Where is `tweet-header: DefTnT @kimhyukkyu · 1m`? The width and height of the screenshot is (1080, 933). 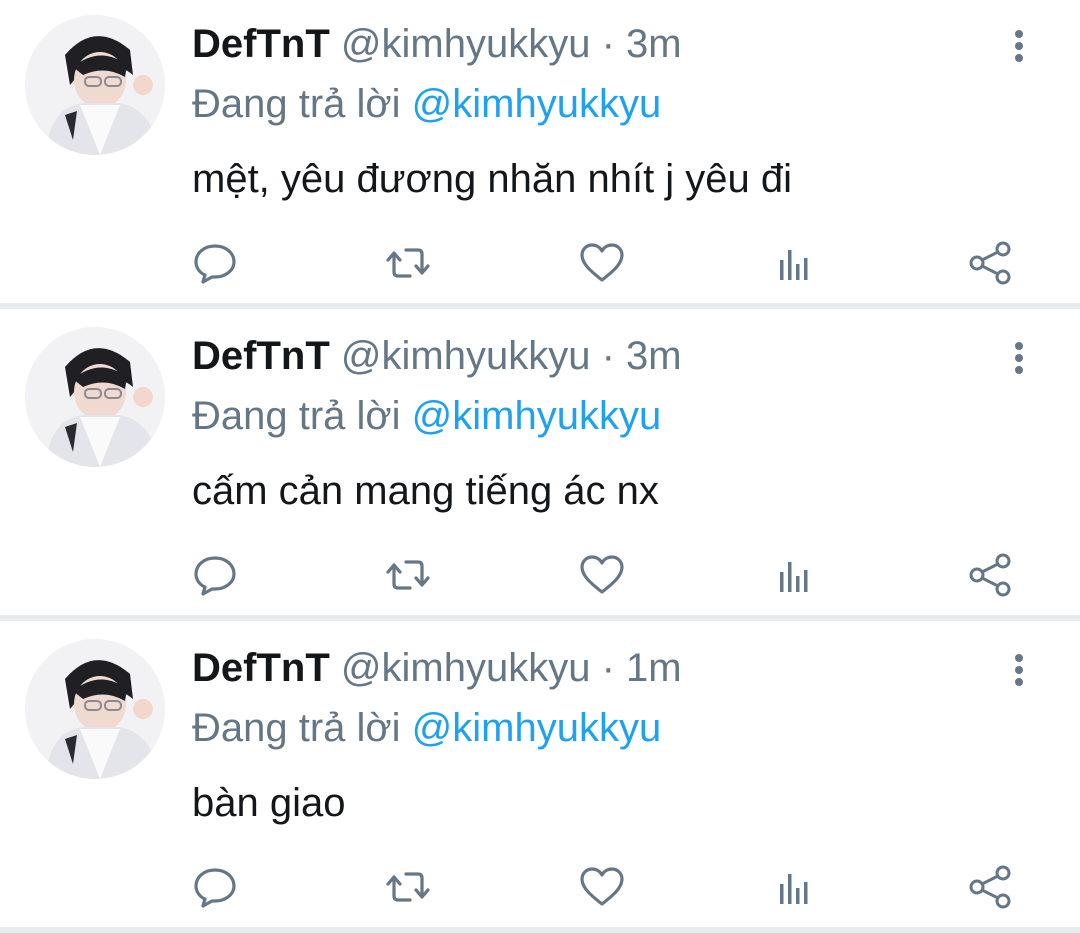
tweet-header: DefTnT @kimhyukkyu · 1m is located at coordinates (437, 668).